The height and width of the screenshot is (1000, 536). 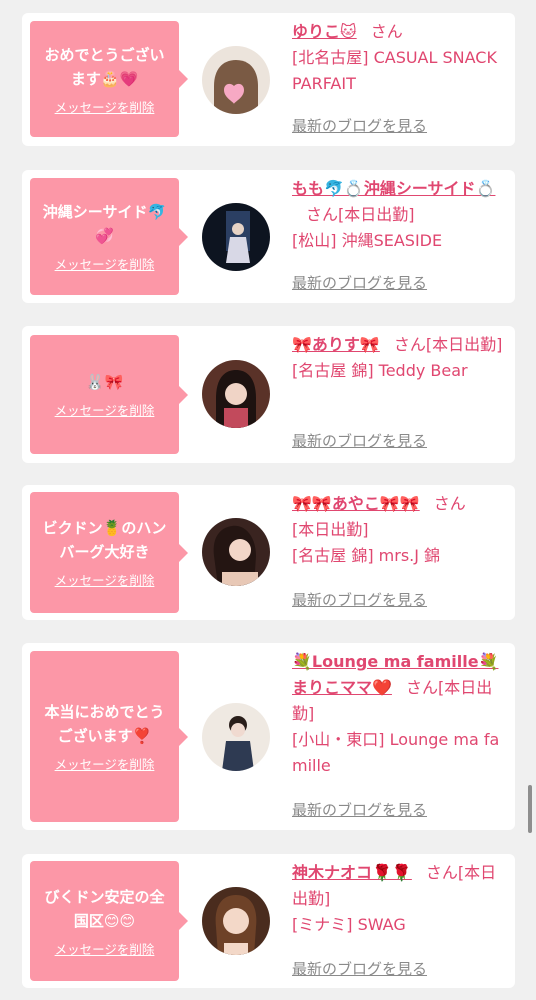 I want to click on cast-info: ゆりこ🐱 さん [北名古屋] CASUAL SNACK PARFAIT, so click(x=398, y=58).